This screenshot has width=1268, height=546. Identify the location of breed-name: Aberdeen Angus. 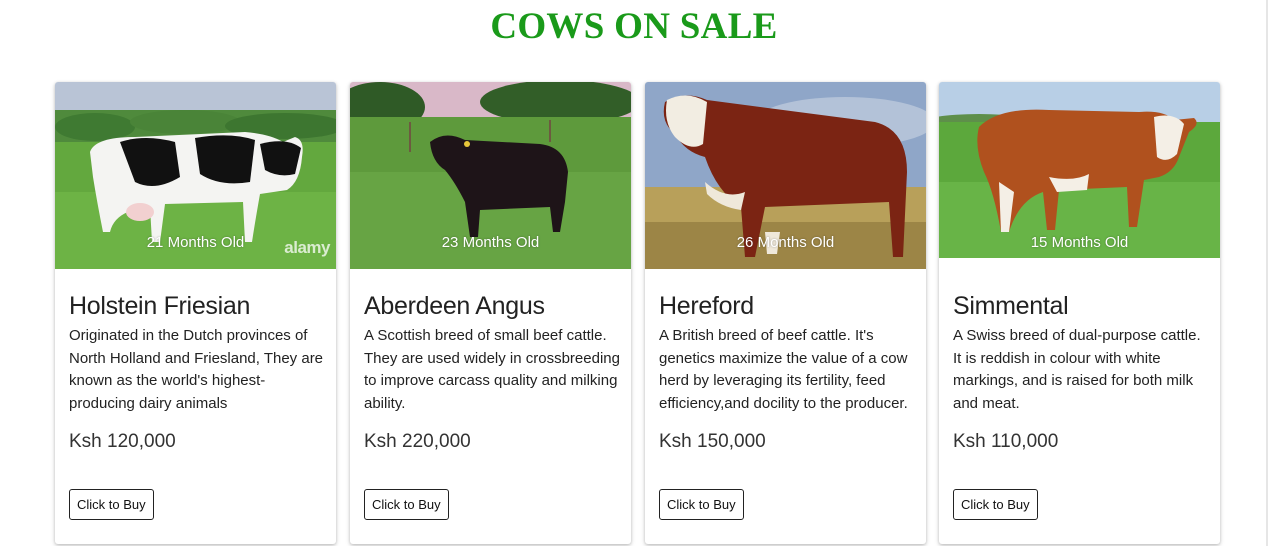
(454, 306).